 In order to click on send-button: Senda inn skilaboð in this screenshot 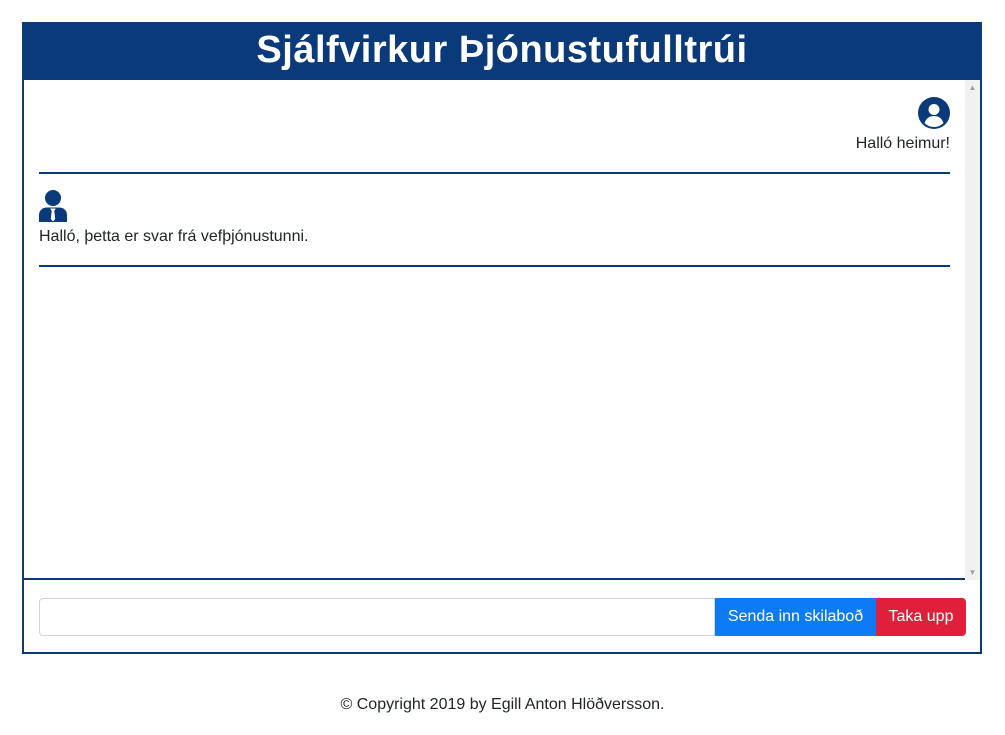, I will do `click(795, 617)`.